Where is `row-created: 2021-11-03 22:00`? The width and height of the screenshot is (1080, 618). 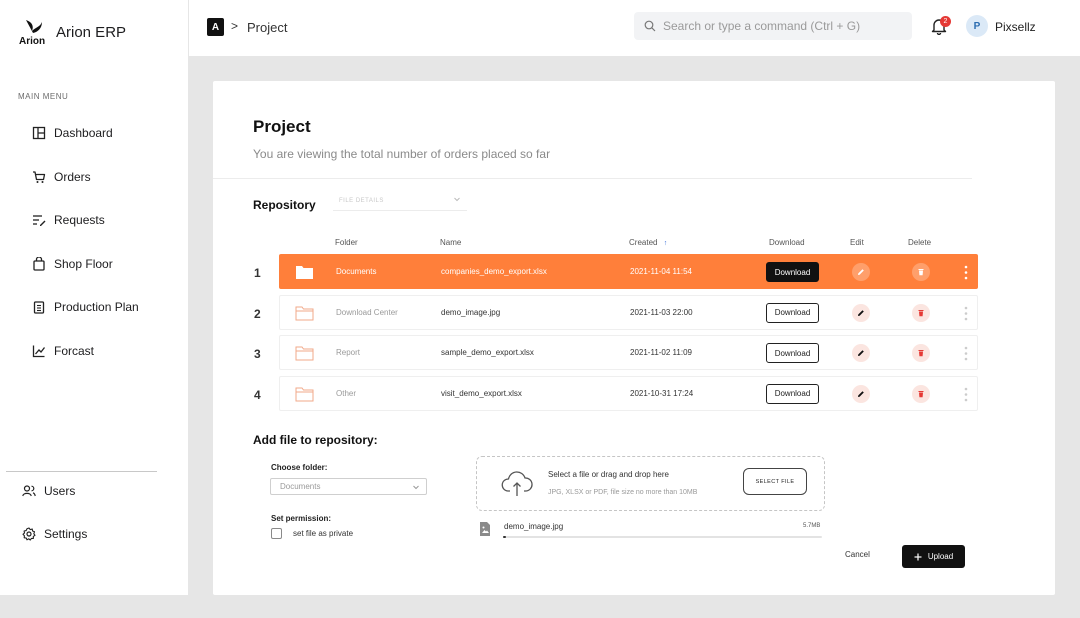
row-created: 2021-11-03 22:00 is located at coordinates (661, 312).